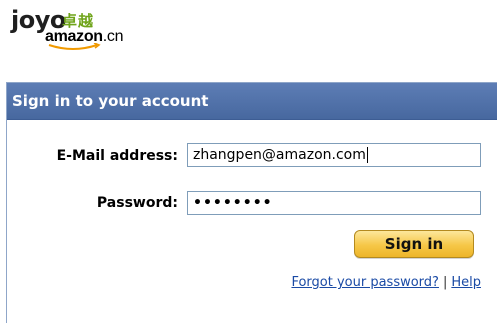 Image resolution: width=497 pixels, height=323 pixels. What do you see at coordinates (367, 155) in the screenshot?
I see `text-caret` at bounding box center [367, 155].